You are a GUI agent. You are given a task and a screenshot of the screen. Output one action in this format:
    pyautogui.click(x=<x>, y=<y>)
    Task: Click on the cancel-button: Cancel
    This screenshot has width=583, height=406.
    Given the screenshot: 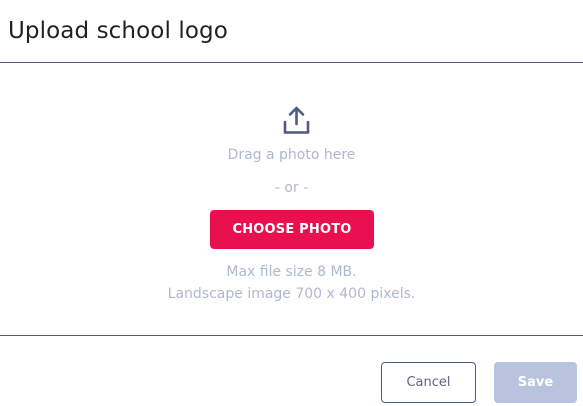 What is the action you would take?
    pyautogui.click(x=428, y=382)
    